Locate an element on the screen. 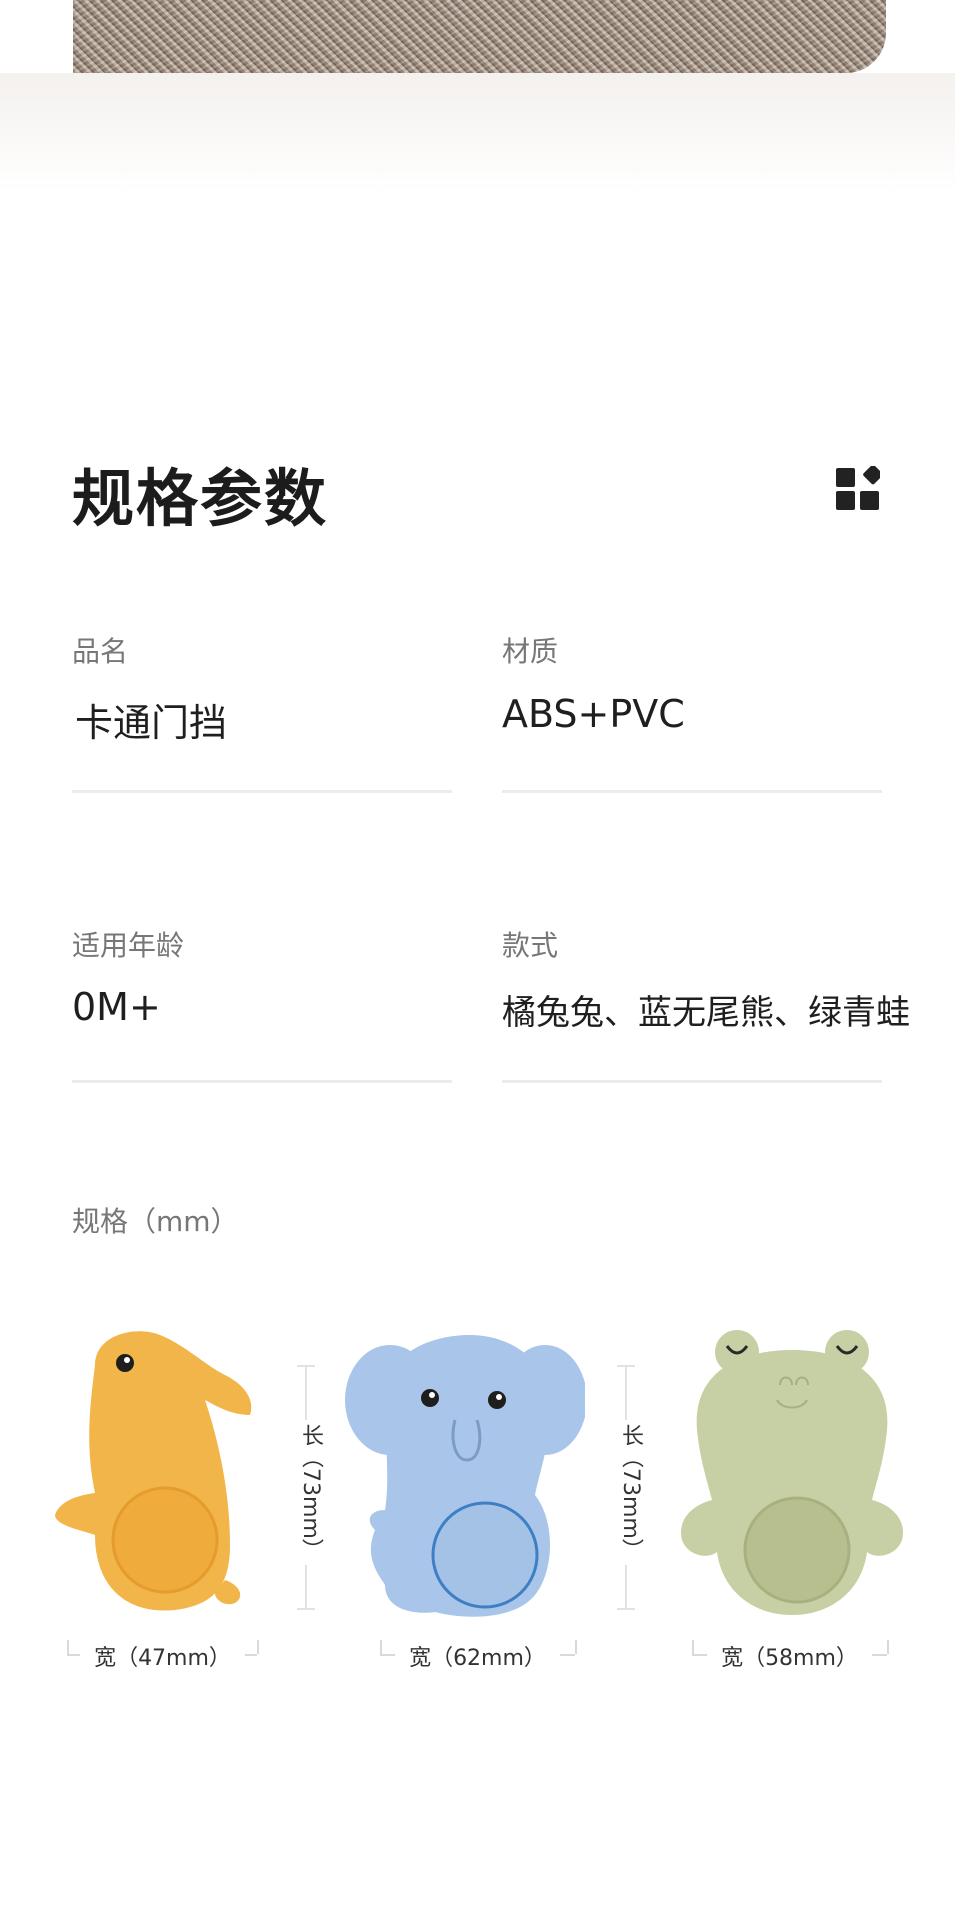 The height and width of the screenshot is (1920, 955). rabbit-door-stopper-image is located at coordinates (153, 1471).